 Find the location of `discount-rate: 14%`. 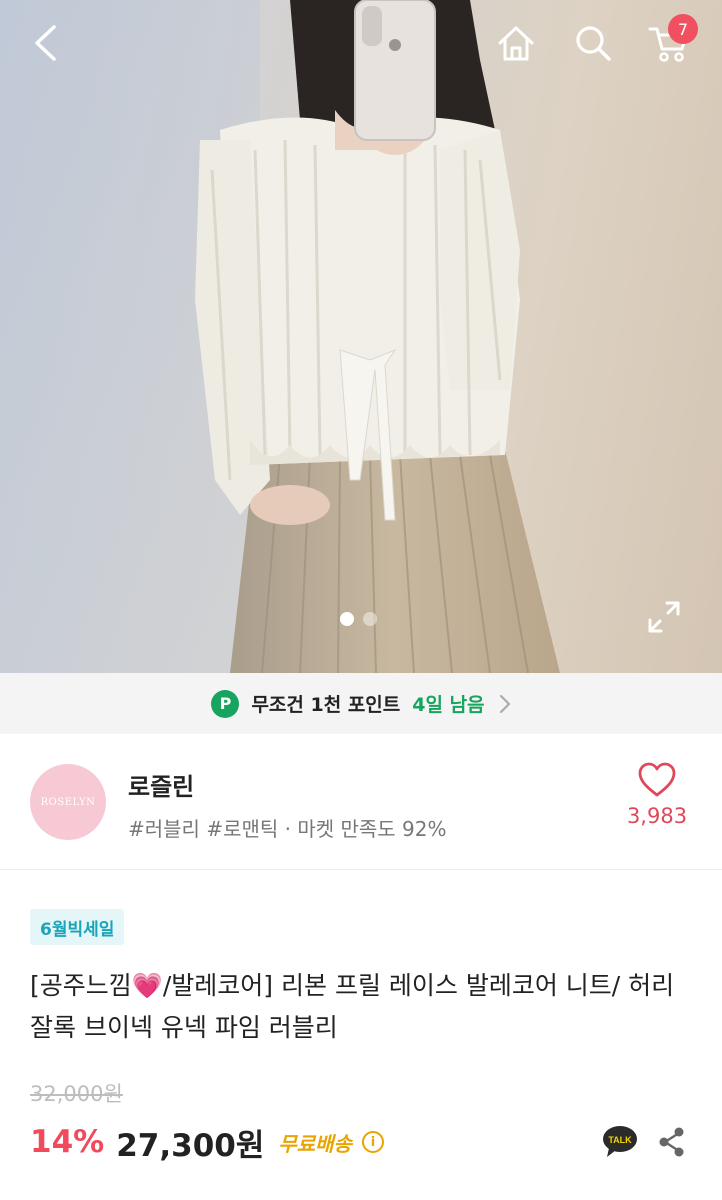

discount-rate: 14% is located at coordinates (67, 1142).